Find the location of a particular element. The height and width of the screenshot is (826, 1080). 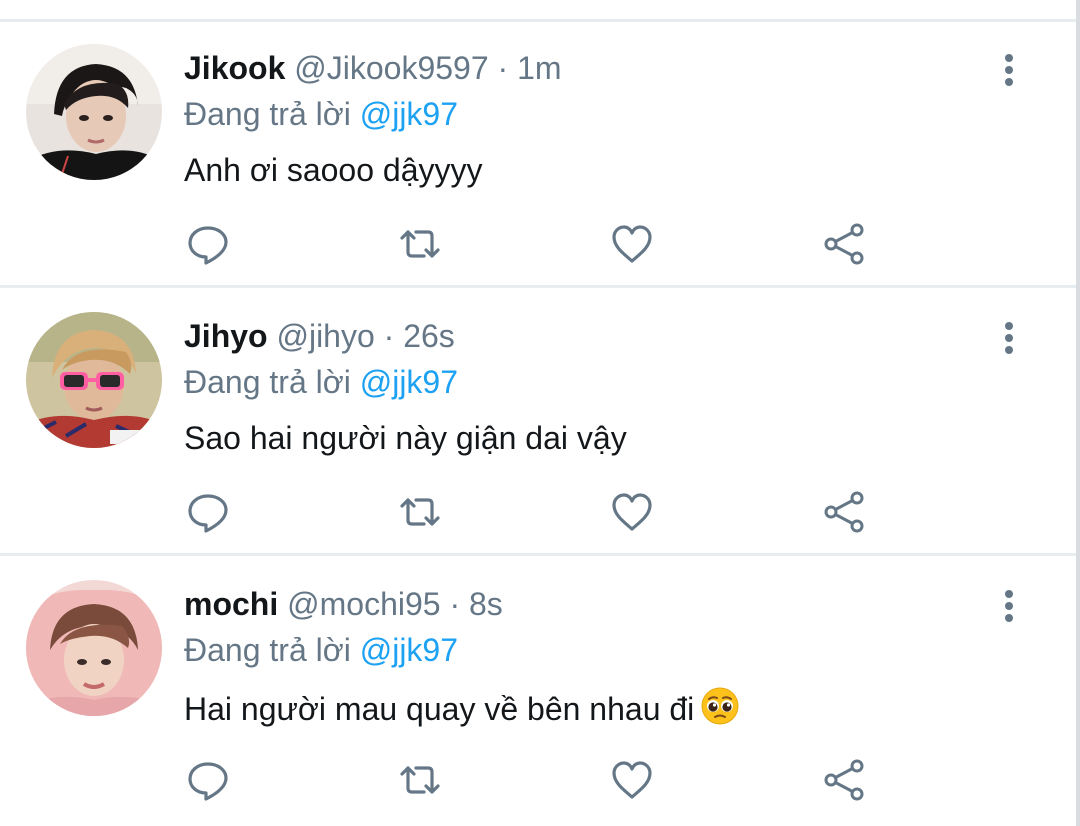

timestamp: 26s is located at coordinates (429, 336).